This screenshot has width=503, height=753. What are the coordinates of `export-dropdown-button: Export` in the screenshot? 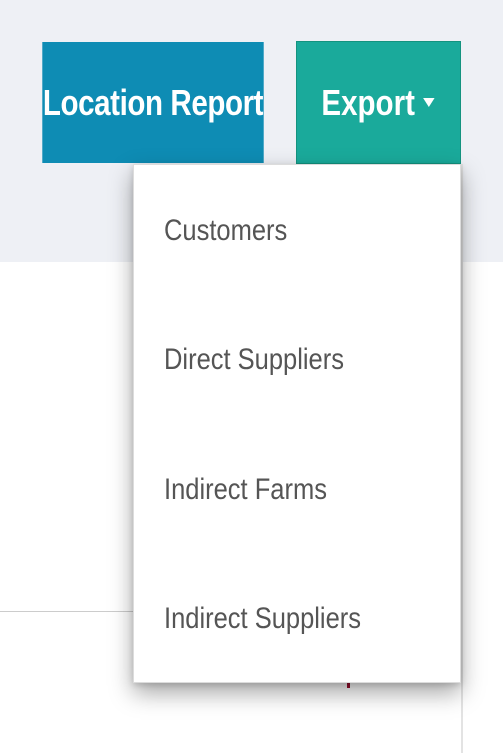 It's located at (378, 102).